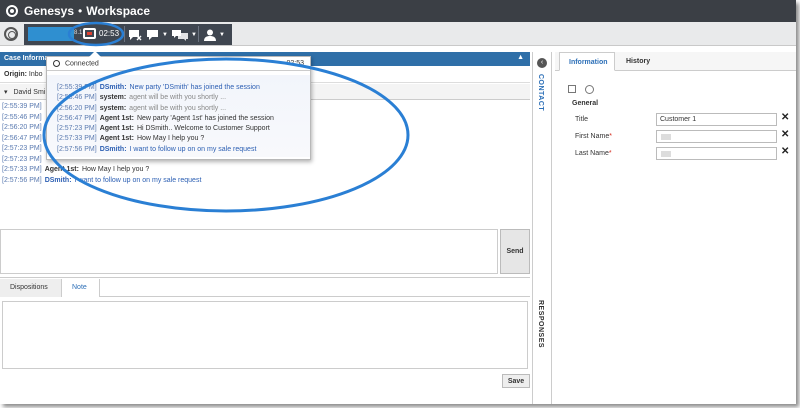 Image resolution: width=800 pixels, height=408 pixels. I want to click on origin-label: Origin:, so click(15, 74).